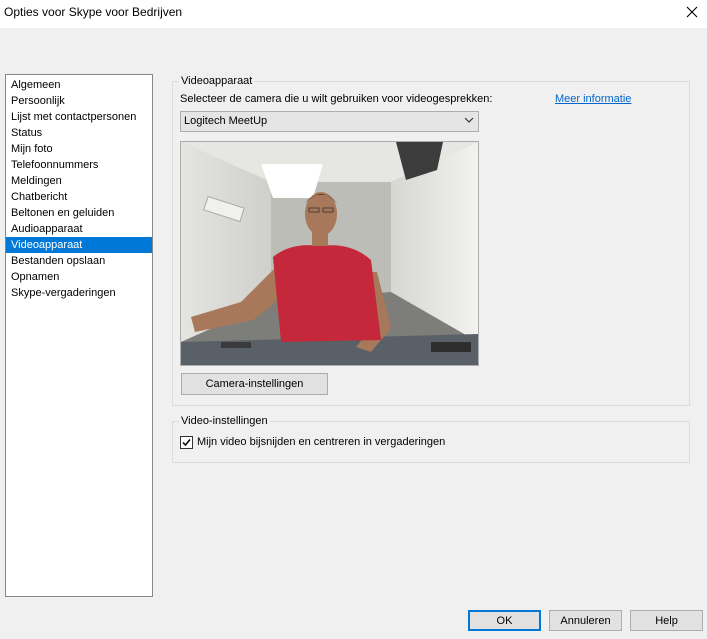 The image size is (707, 639). I want to click on camera-select-value: Logitech MeetUp, so click(226, 121).